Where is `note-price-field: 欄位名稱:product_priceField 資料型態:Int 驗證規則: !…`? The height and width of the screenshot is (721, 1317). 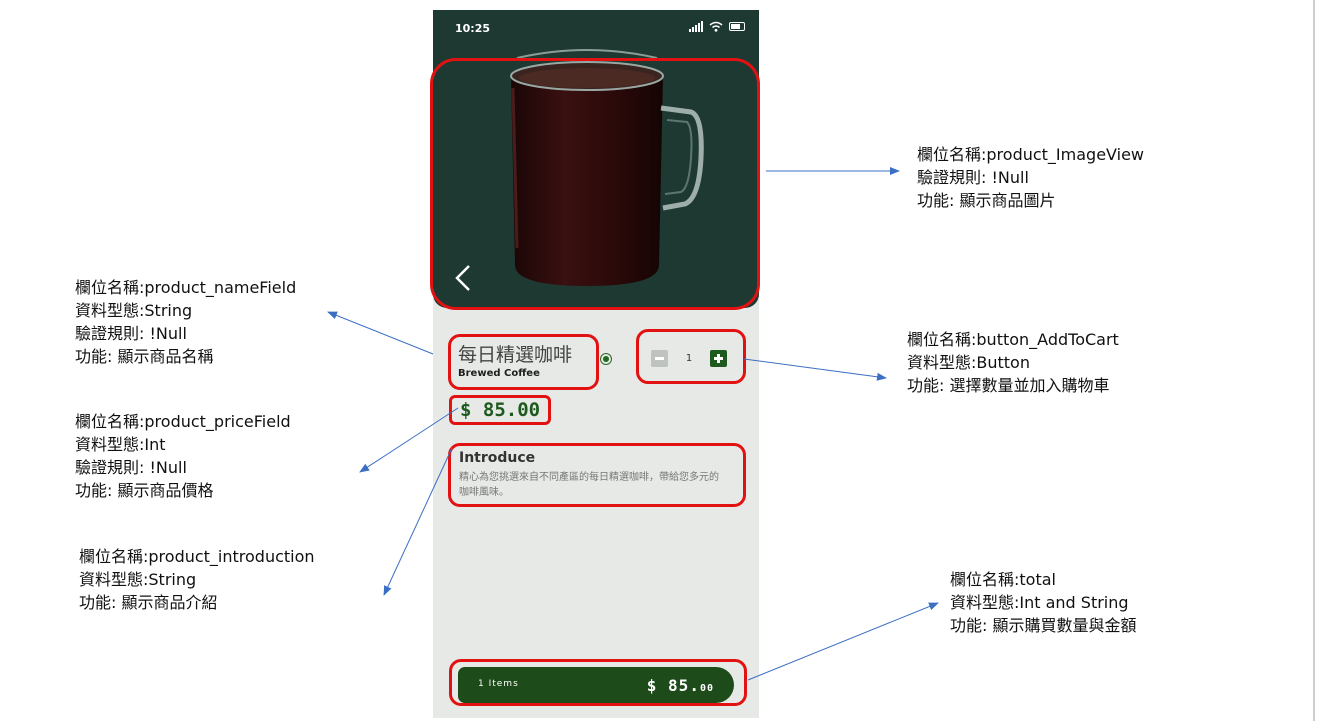
note-price-field: 欄位名稱:product_priceField 資料型態:Int 驗證規則: !… is located at coordinates (183, 456).